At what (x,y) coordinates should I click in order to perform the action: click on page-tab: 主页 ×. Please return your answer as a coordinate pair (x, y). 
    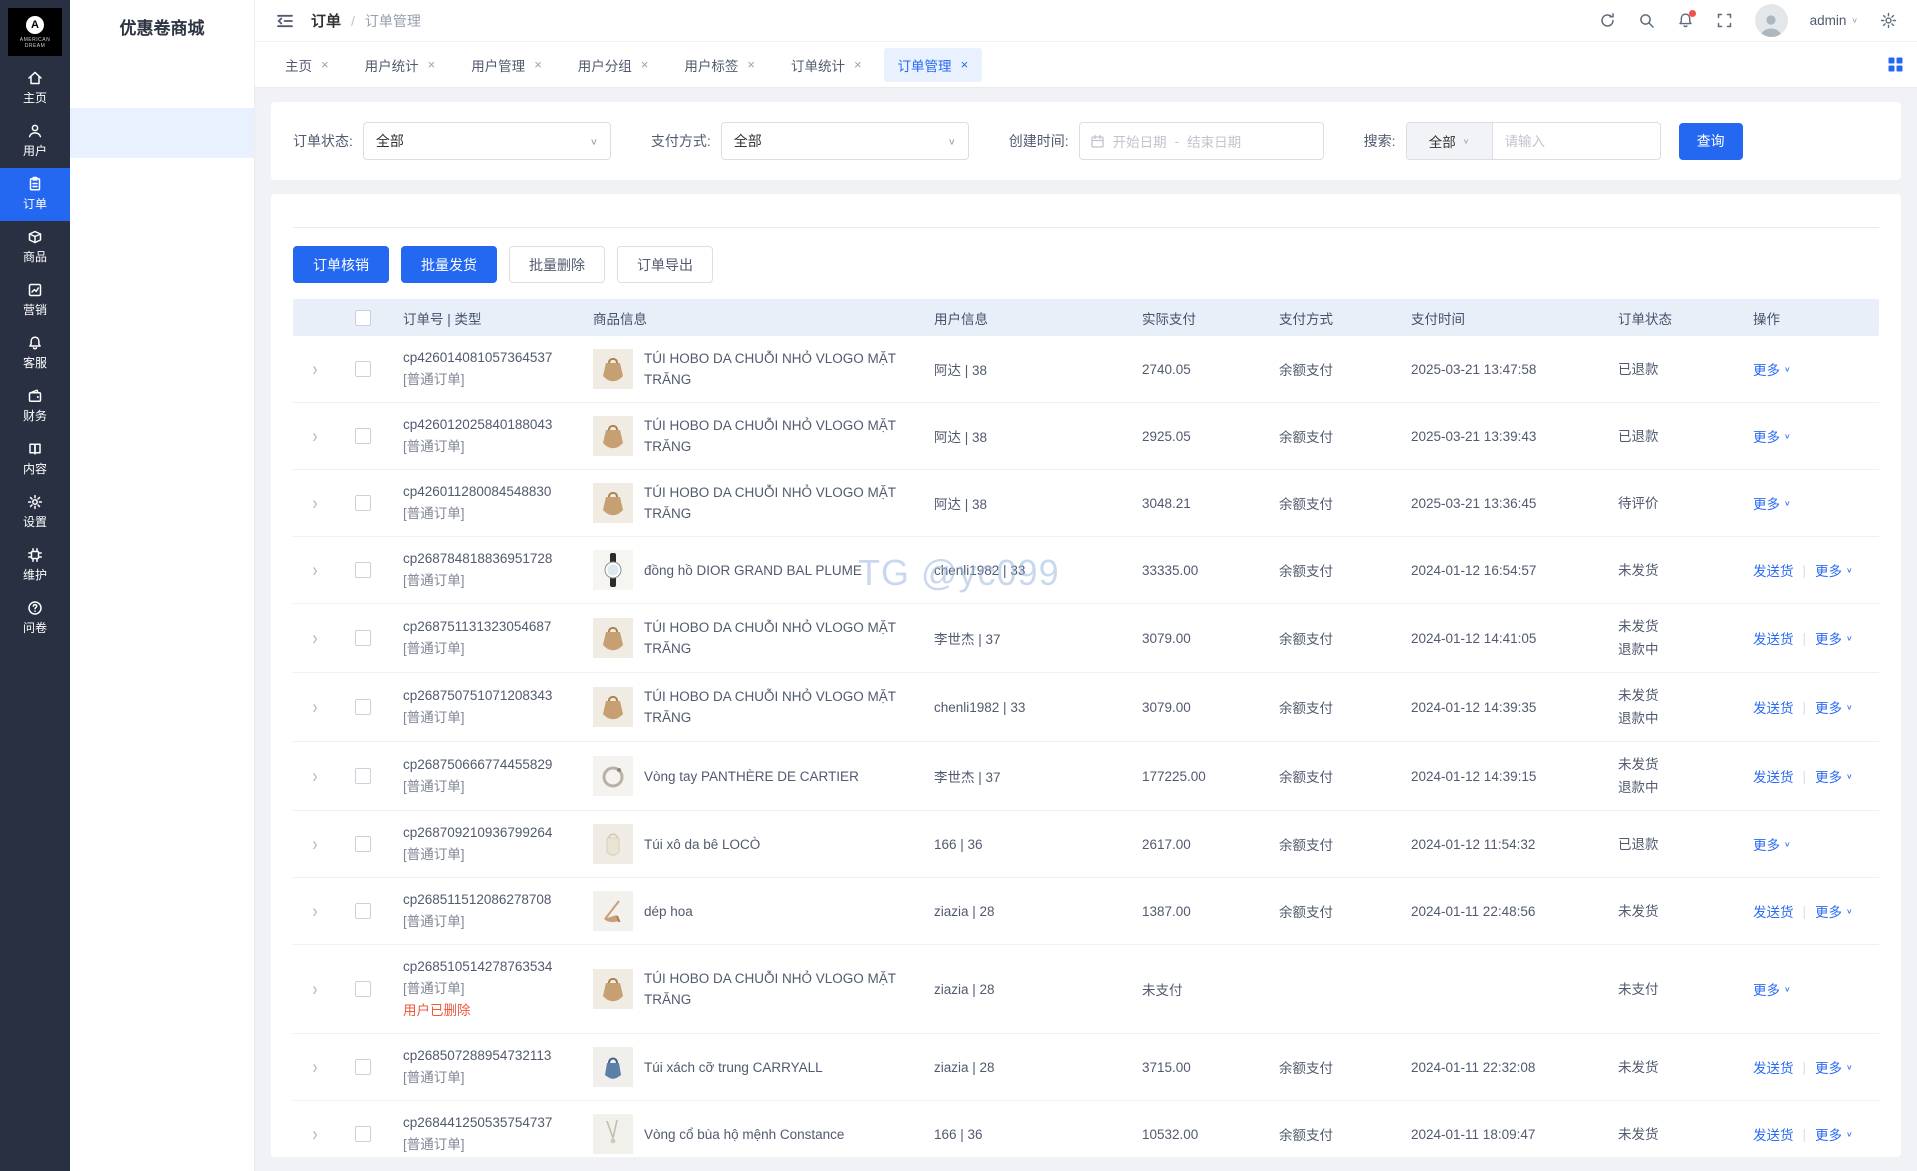
    Looking at the image, I should click on (307, 65).